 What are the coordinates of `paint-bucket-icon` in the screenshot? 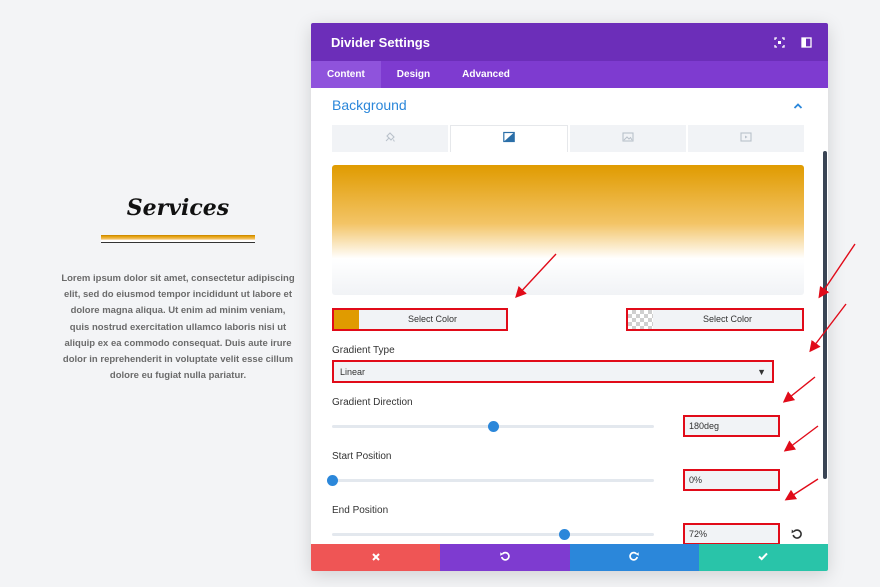 It's located at (390, 139).